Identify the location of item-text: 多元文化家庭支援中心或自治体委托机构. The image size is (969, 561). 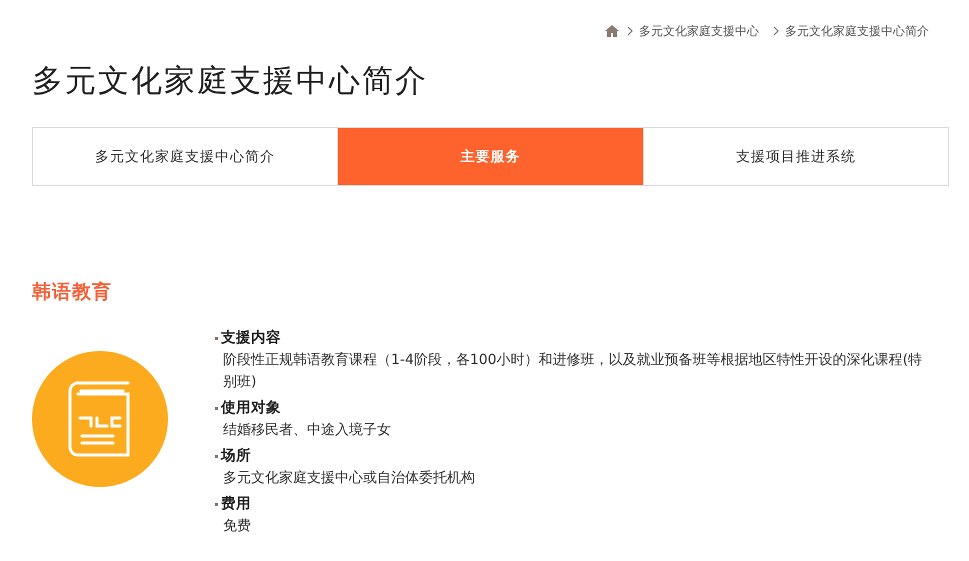
(349, 478).